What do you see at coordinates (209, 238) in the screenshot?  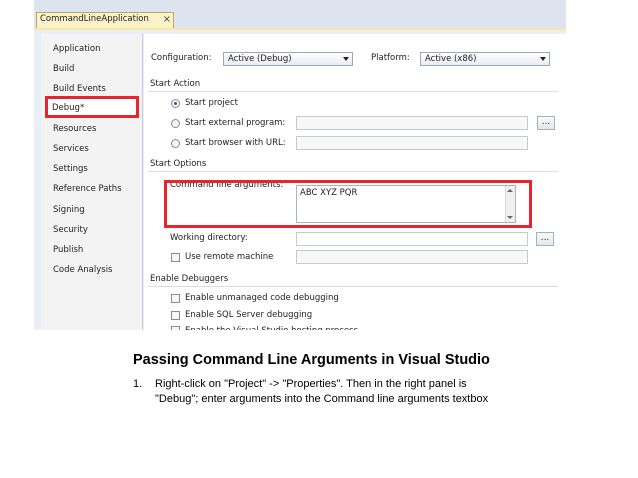 I see `working-directory-label: Working directory:` at bounding box center [209, 238].